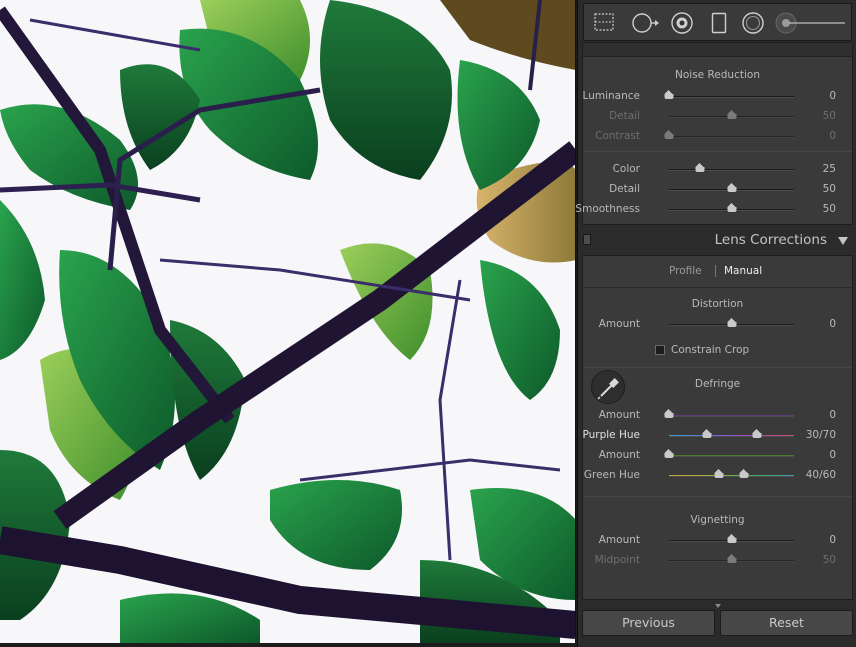 The height and width of the screenshot is (647, 856). What do you see at coordinates (821, 435) in the screenshot?
I see `purple-hue-value: 30/70` at bounding box center [821, 435].